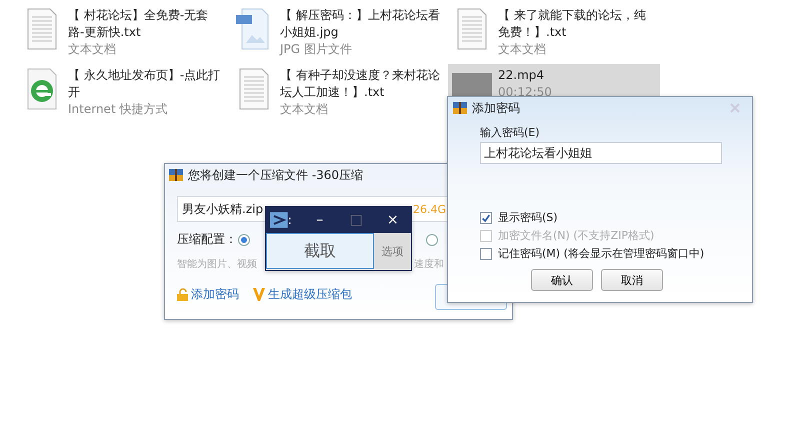  What do you see at coordinates (145, 84) in the screenshot?
I see `file-name: 【 永久地址发布页】-点此打开` at bounding box center [145, 84].